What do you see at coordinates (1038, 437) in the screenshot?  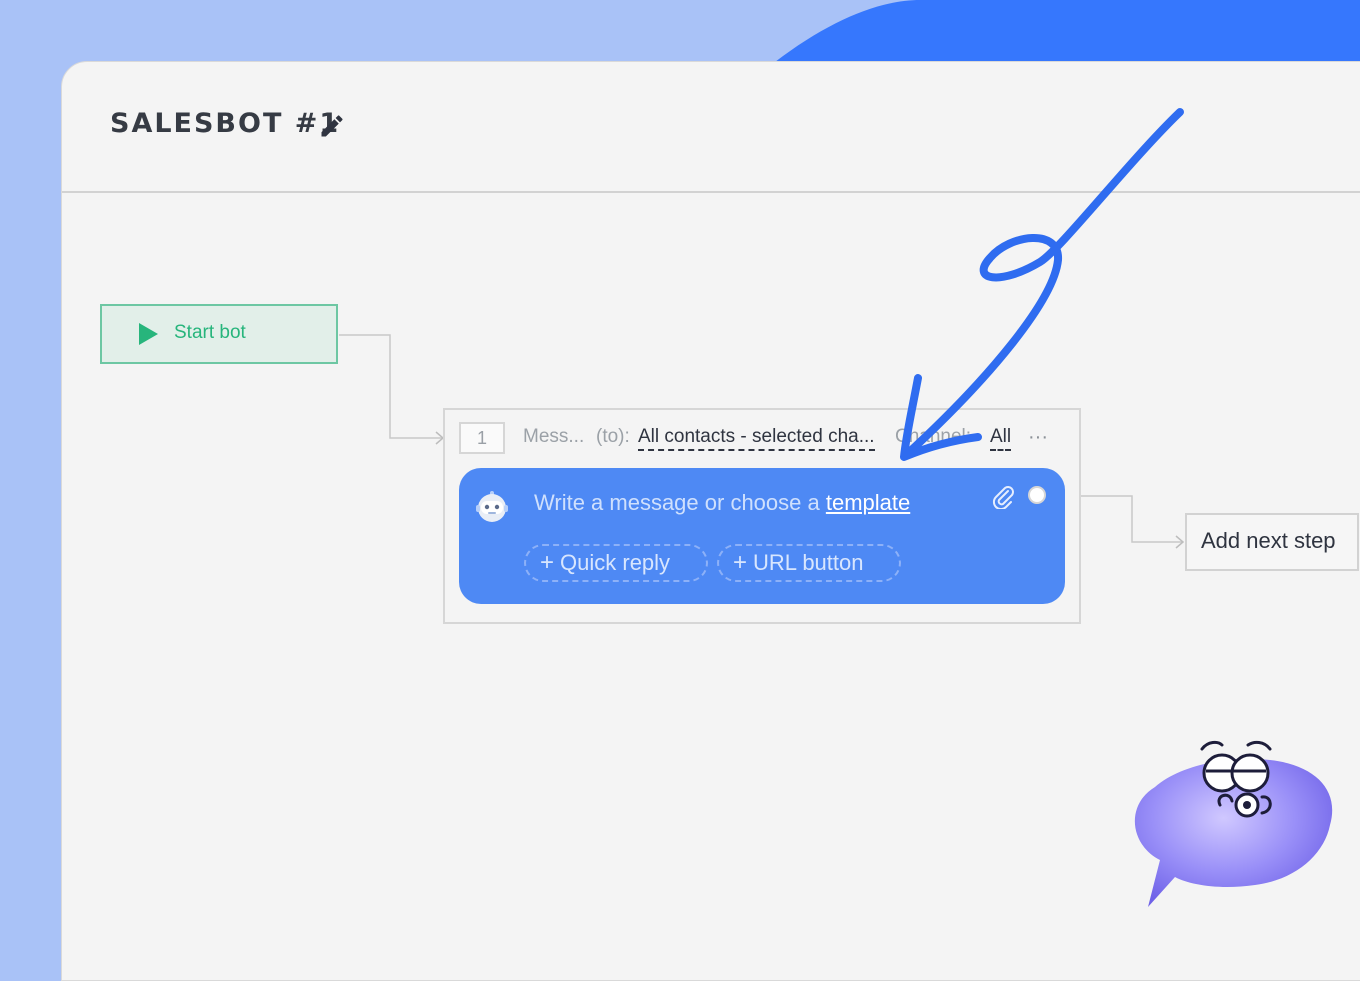 I see `more-options-button: ···` at bounding box center [1038, 437].